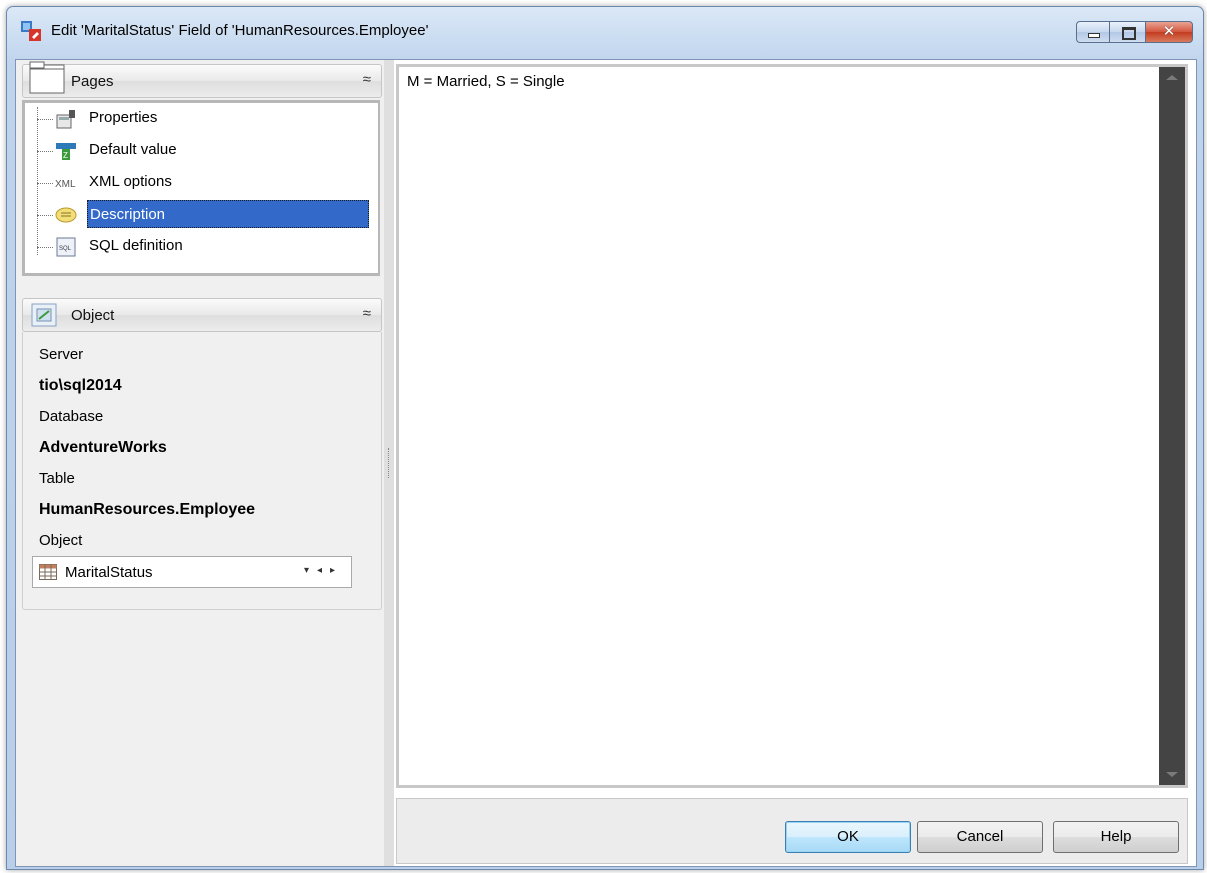 The width and height of the screenshot is (1207, 873). I want to click on close-icon: ✕, so click(1169, 31).